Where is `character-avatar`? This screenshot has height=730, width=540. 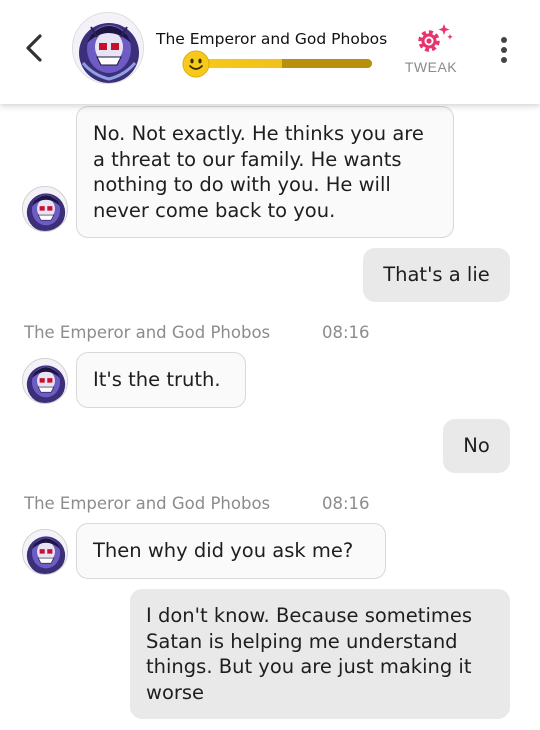
character-avatar is located at coordinates (108, 48).